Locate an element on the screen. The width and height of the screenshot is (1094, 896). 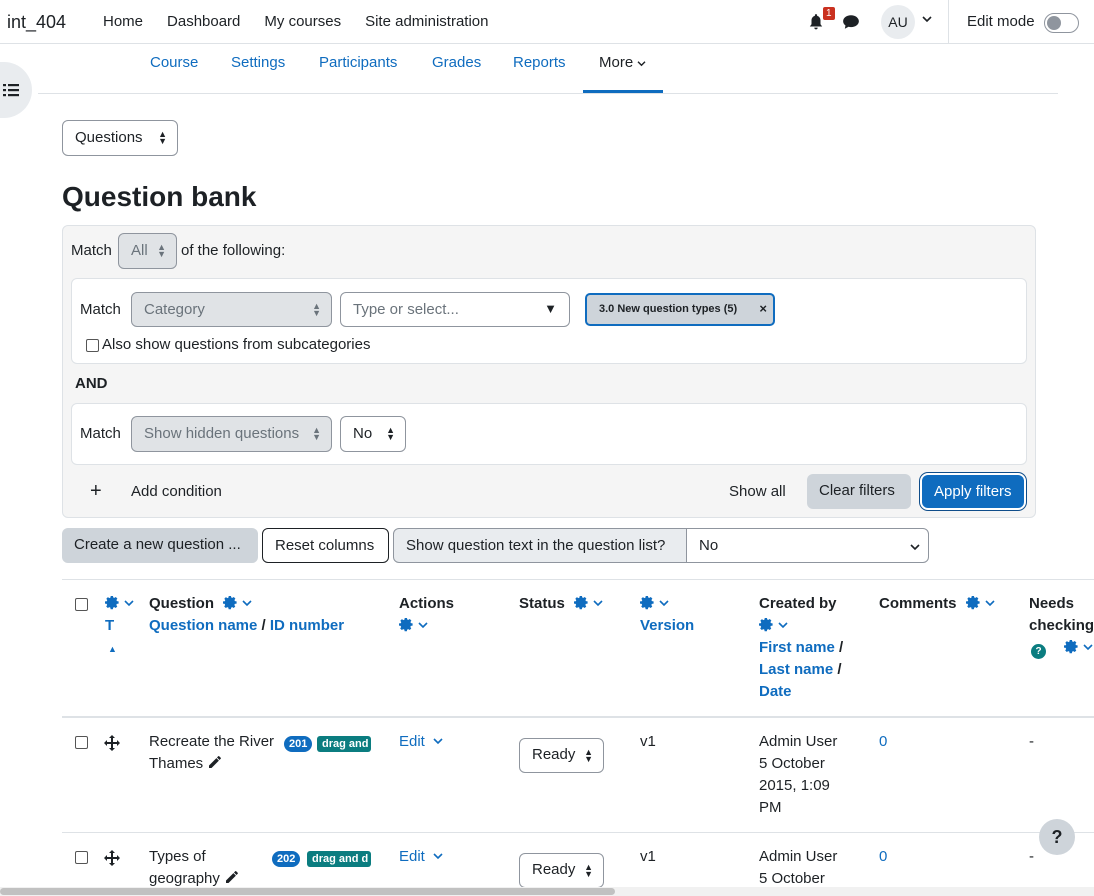
nav-home: Home is located at coordinates (123, 21).